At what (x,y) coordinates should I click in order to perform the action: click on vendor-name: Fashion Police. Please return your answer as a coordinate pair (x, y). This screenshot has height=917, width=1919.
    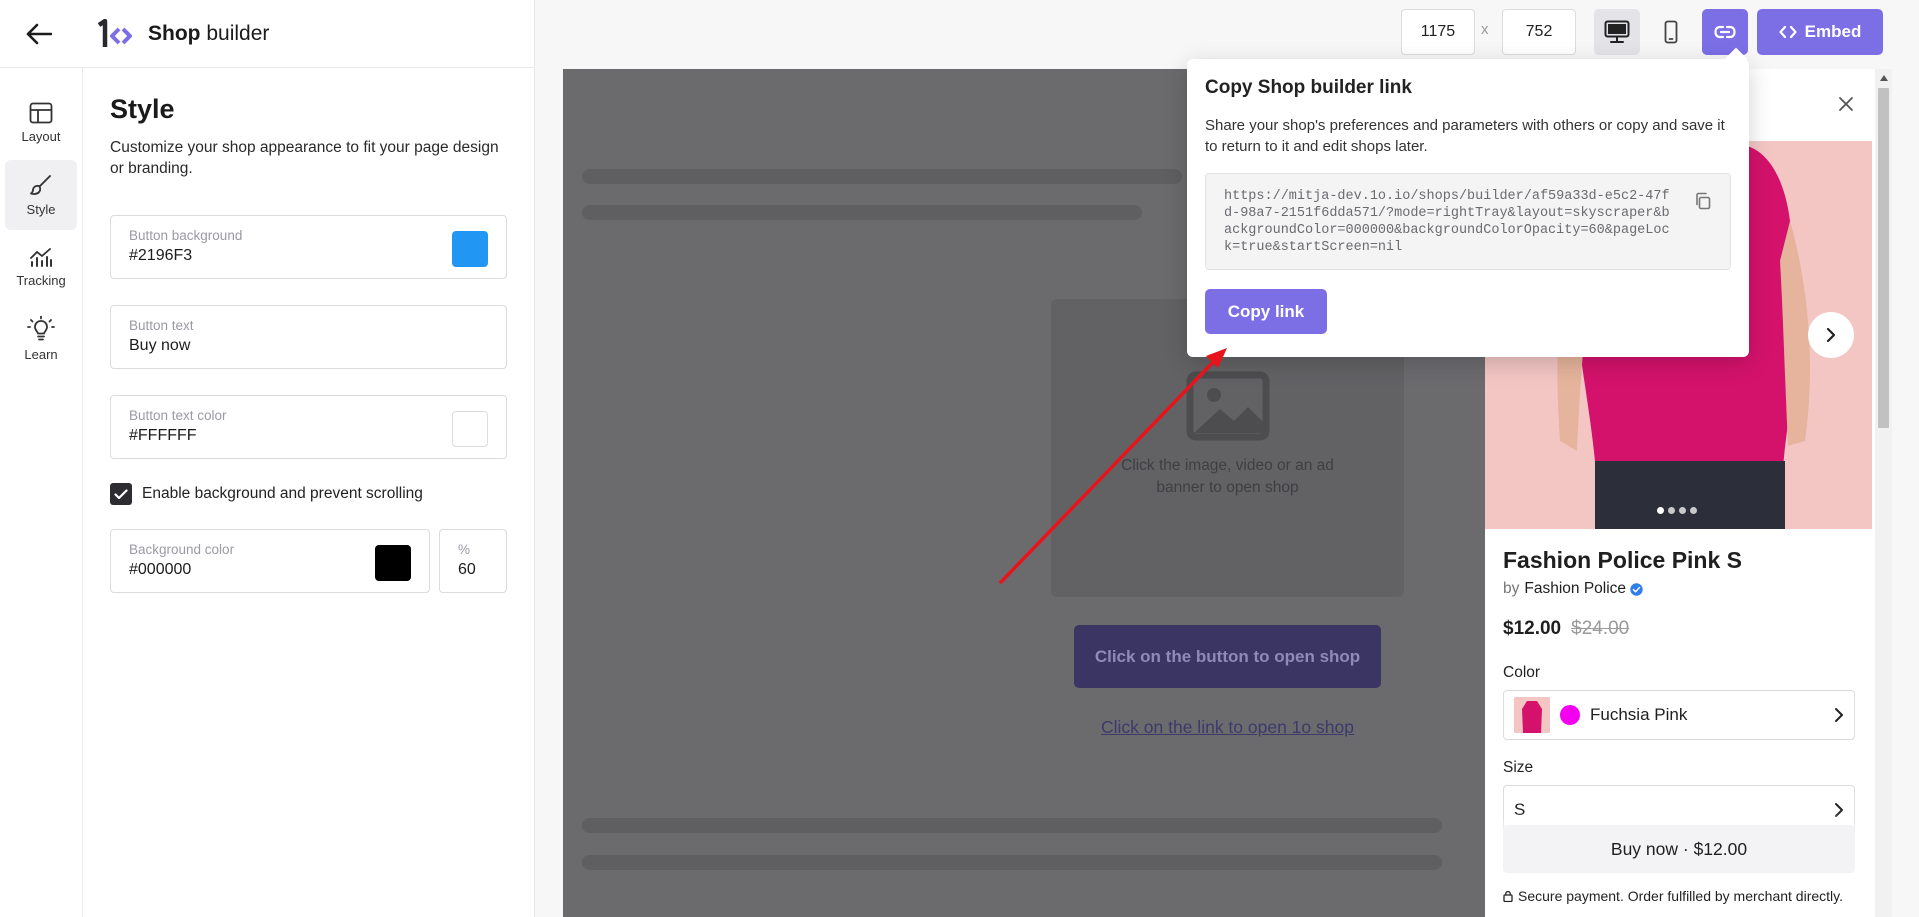
    Looking at the image, I should click on (1575, 589).